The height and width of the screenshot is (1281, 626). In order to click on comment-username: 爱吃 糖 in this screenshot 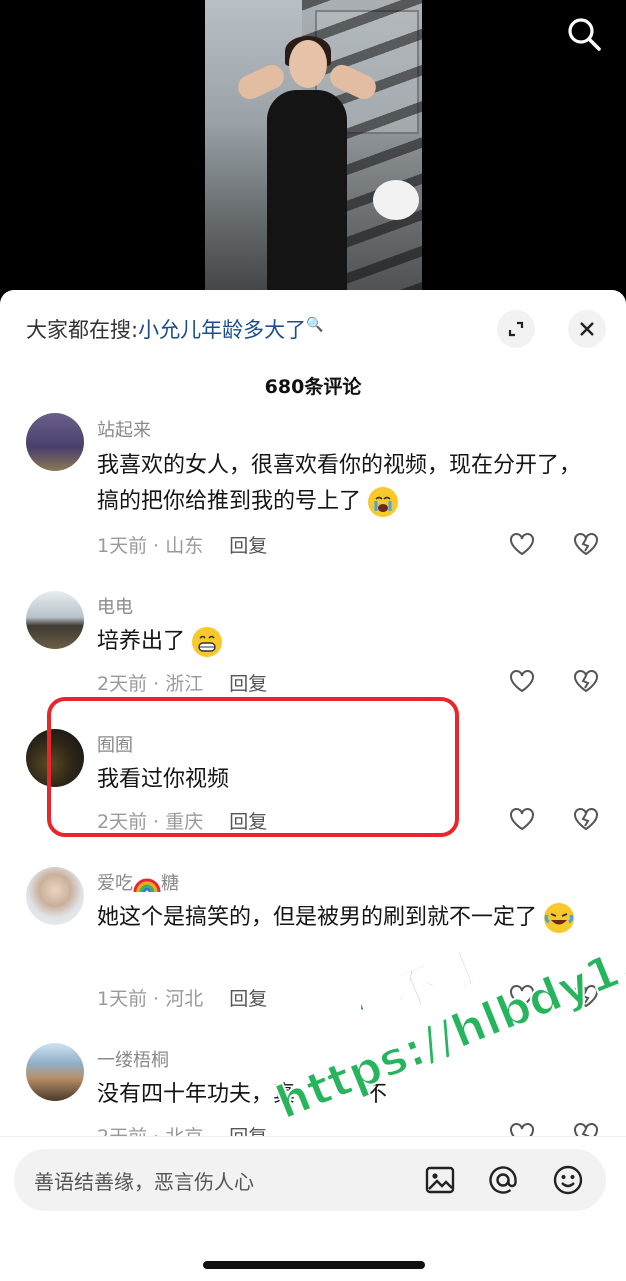, I will do `click(138, 882)`.